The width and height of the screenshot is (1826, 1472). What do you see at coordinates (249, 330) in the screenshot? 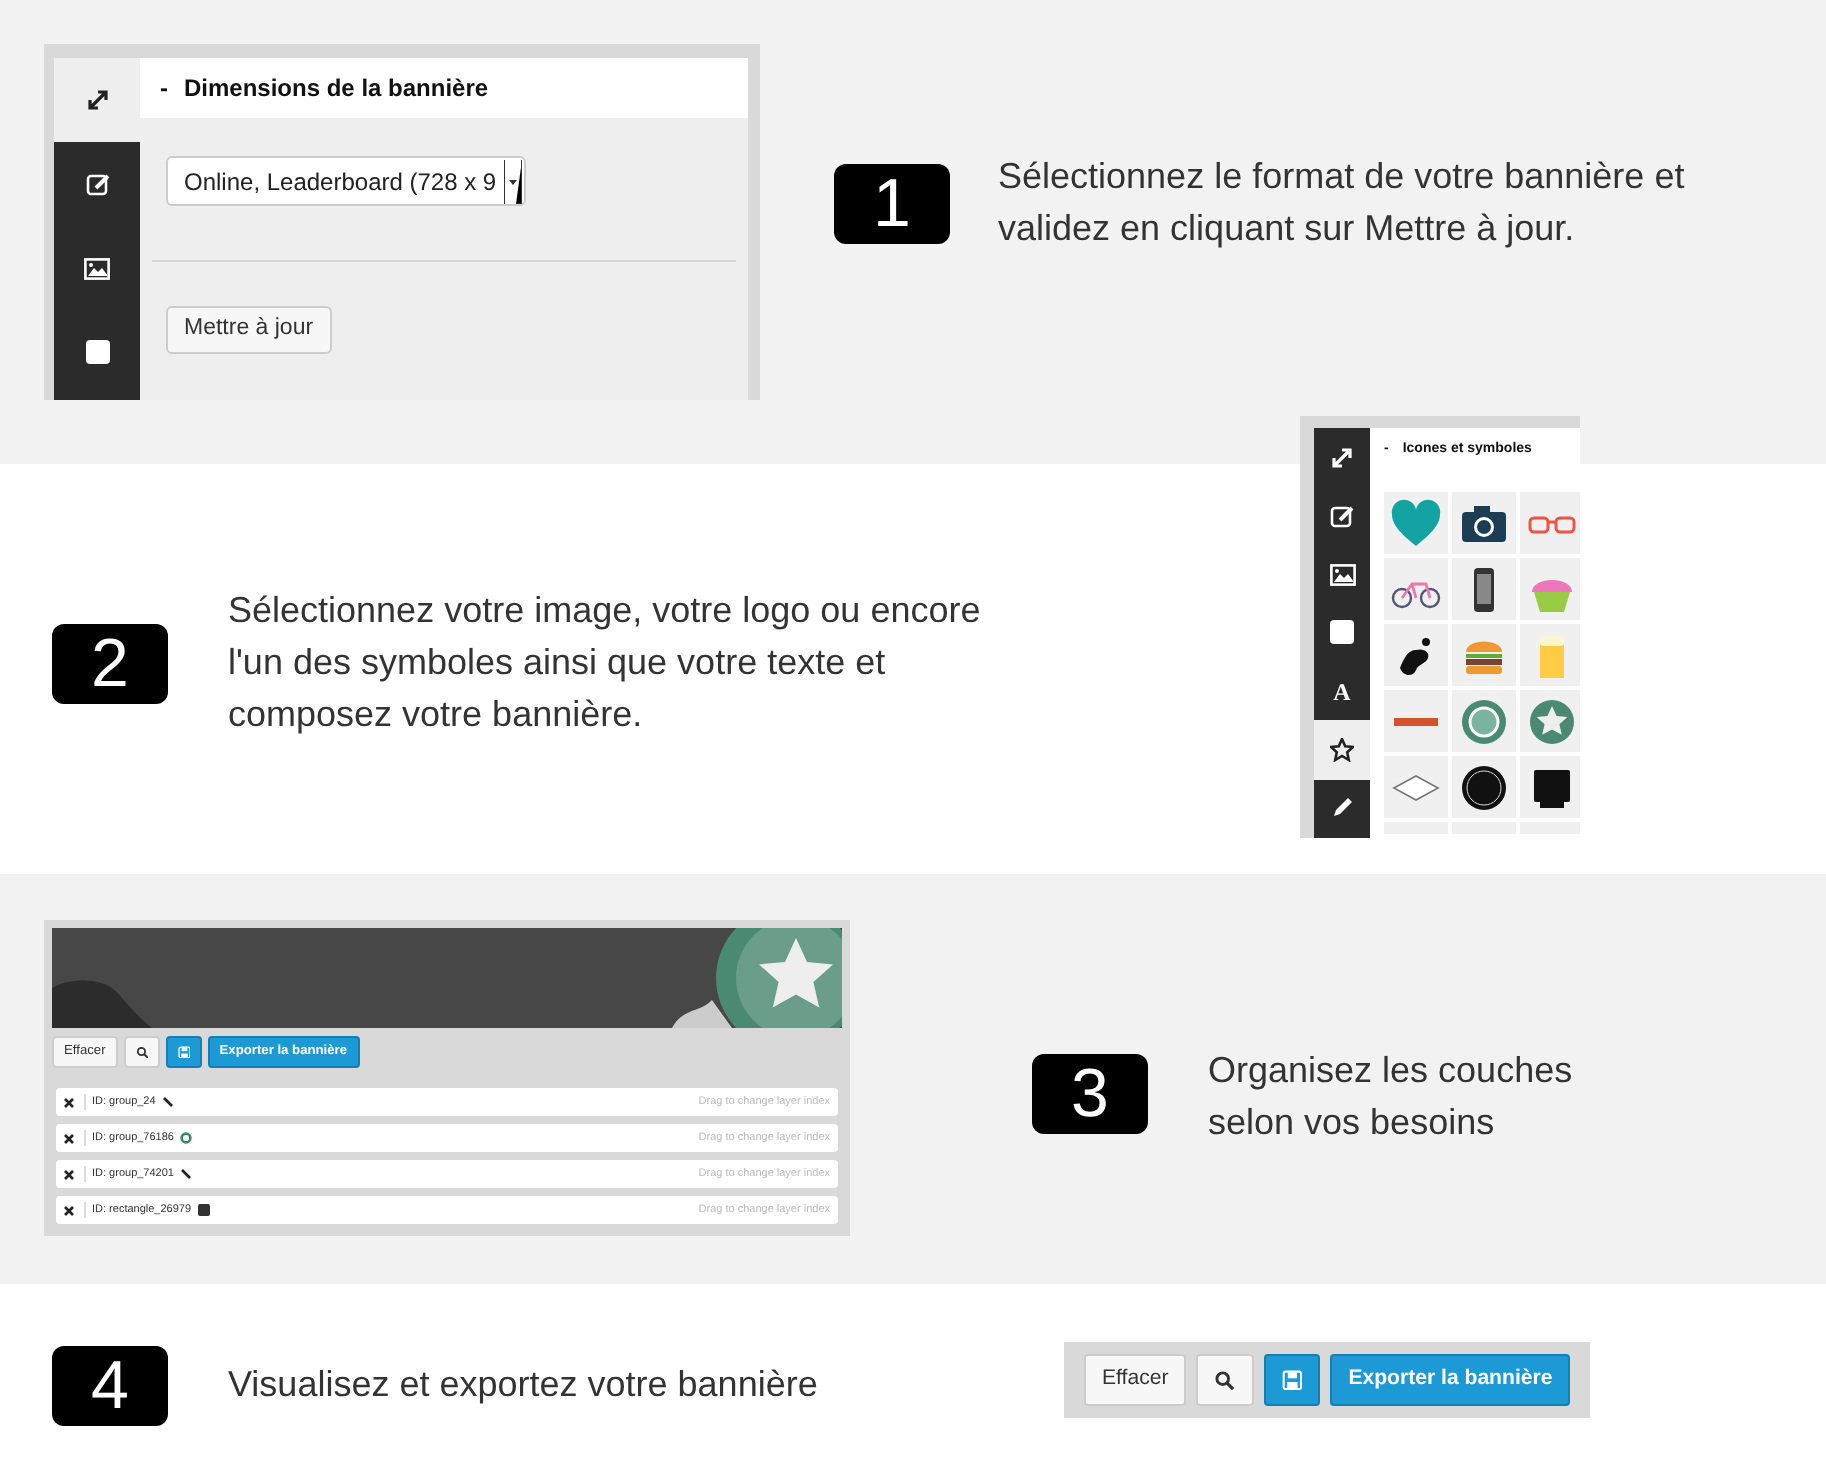
I see `update-button: Mettre à jour` at bounding box center [249, 330].